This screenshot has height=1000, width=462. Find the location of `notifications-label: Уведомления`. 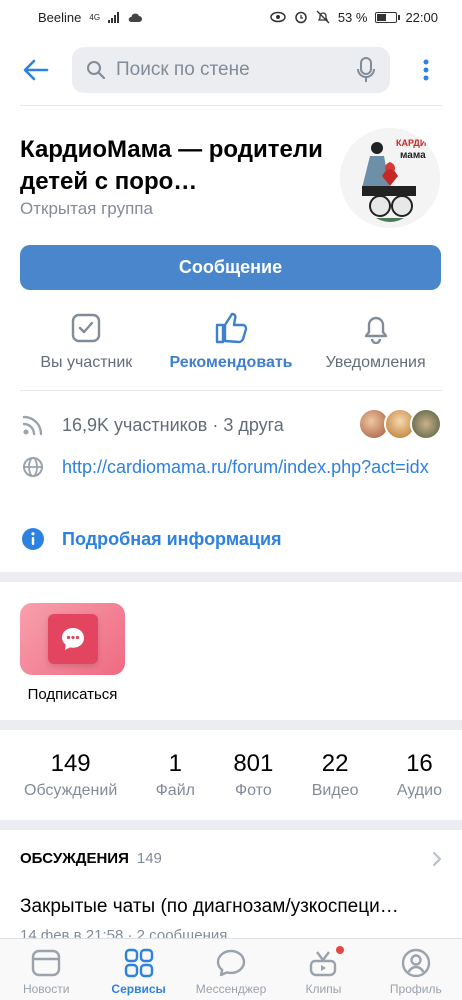

notifications-label: Уведомления is located at coordinates (375, 362).